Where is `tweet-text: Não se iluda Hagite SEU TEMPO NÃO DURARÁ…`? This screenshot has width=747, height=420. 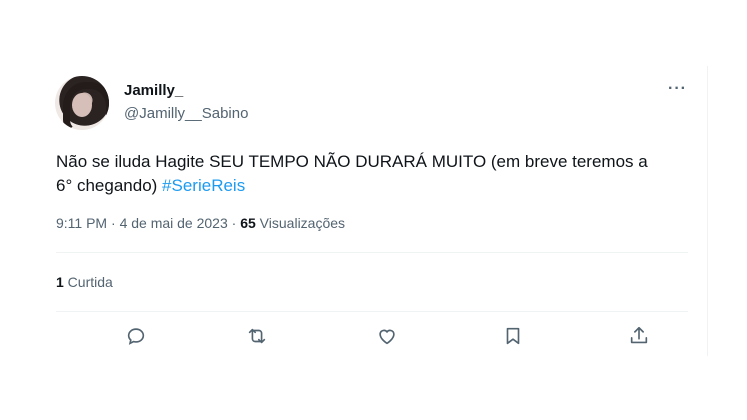
tweet-text: Não se iluda Hagite SEU TEMPO NÃO DURARÁ… is located at coordinates (356, 174).